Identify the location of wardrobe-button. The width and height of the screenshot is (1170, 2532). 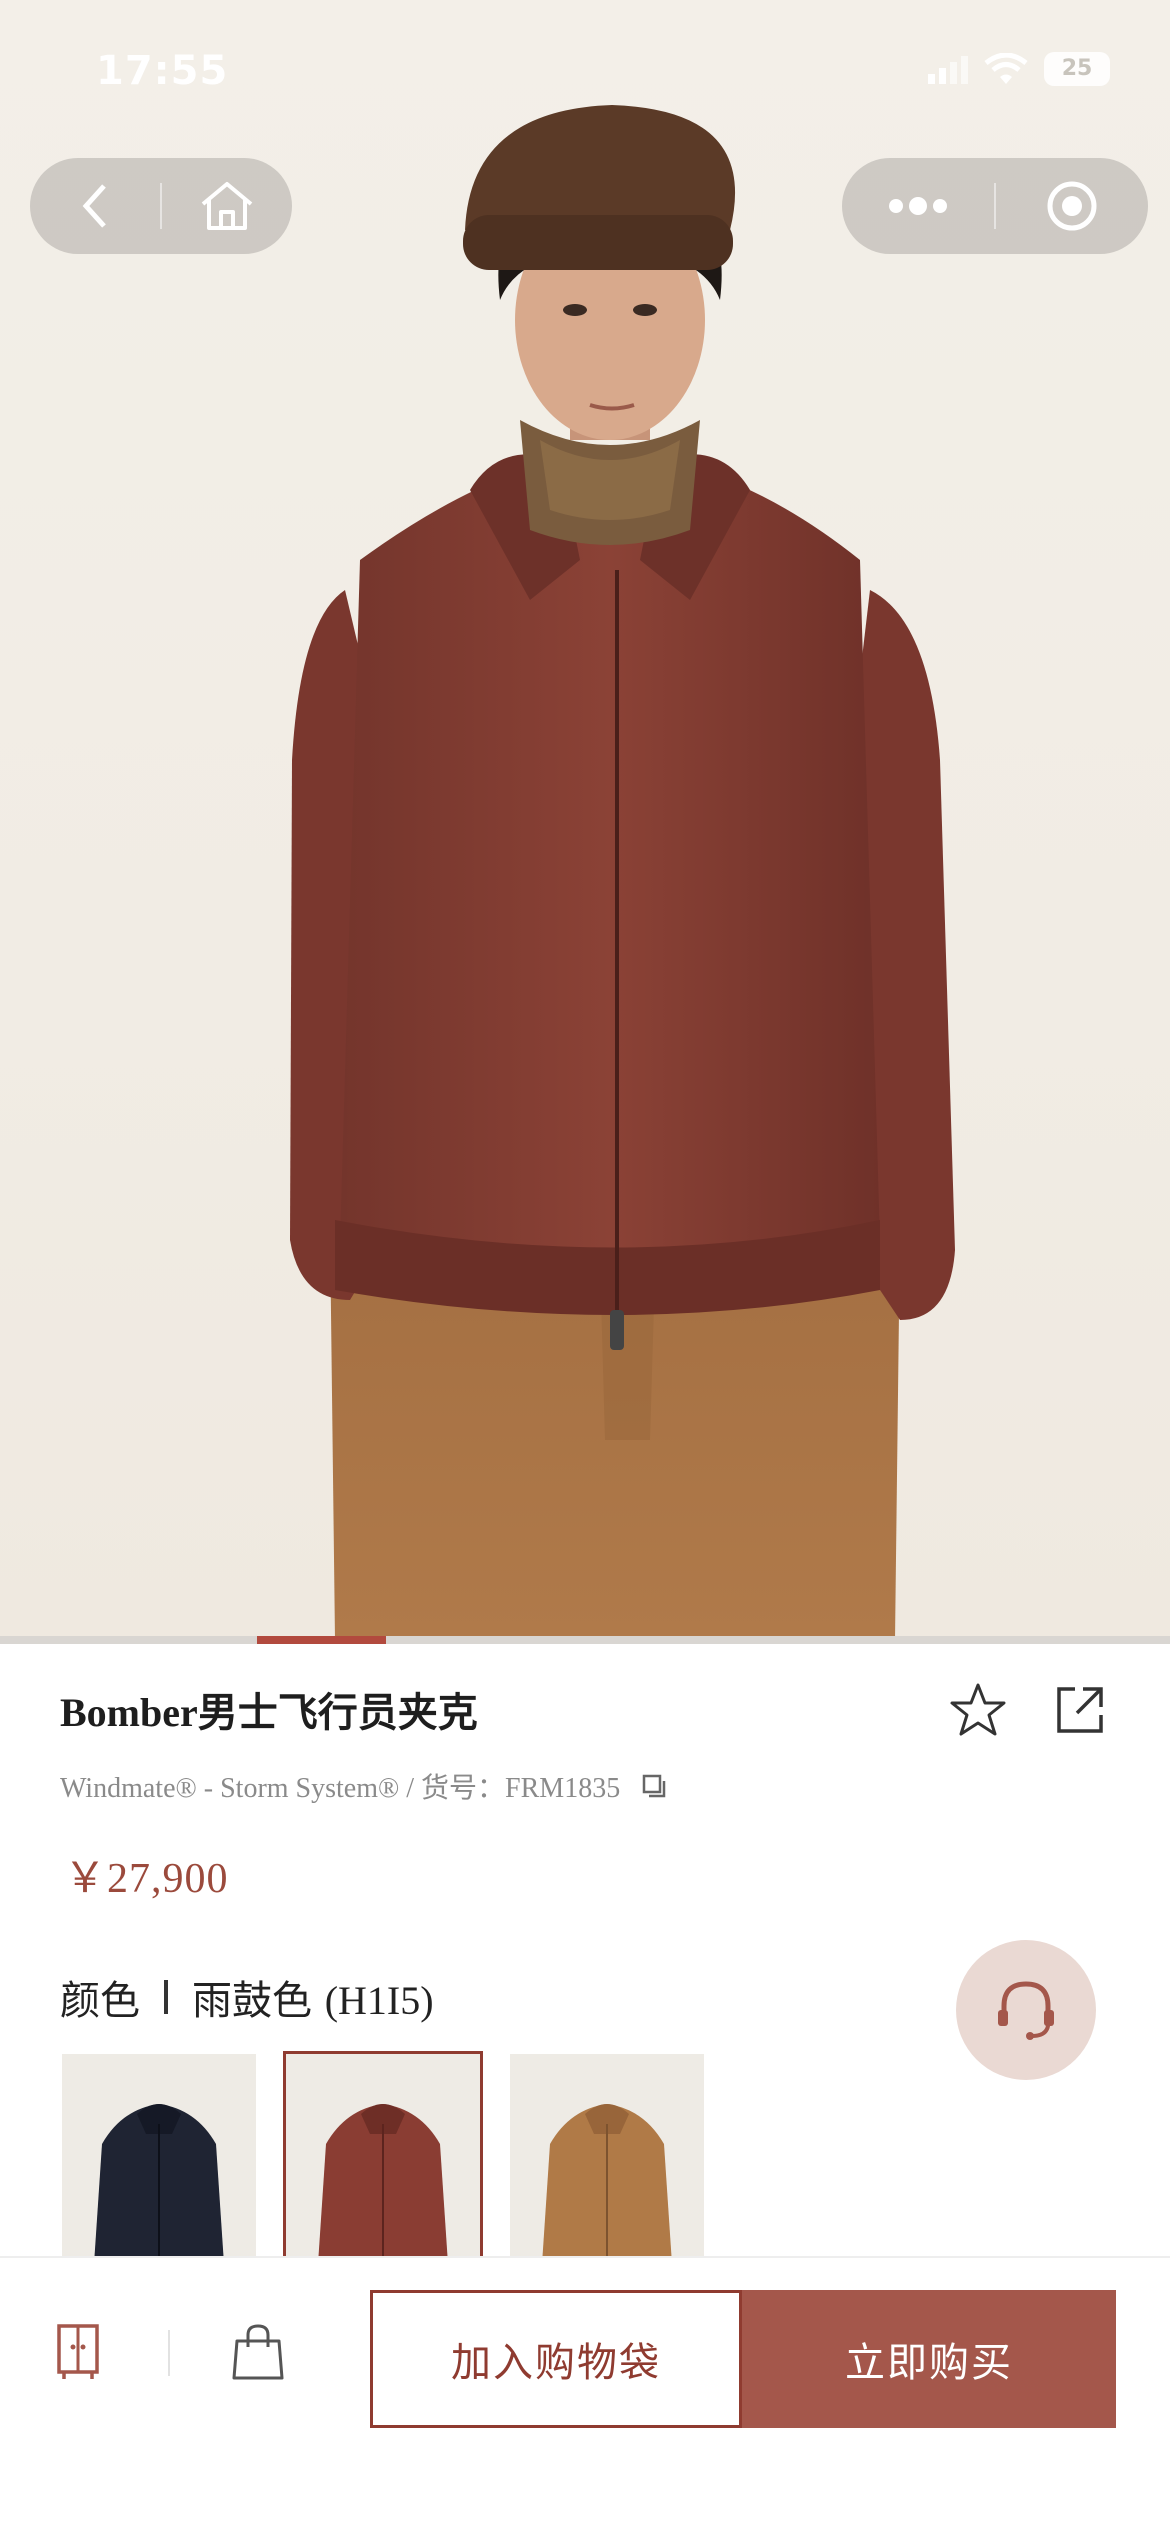
(78, 2352).